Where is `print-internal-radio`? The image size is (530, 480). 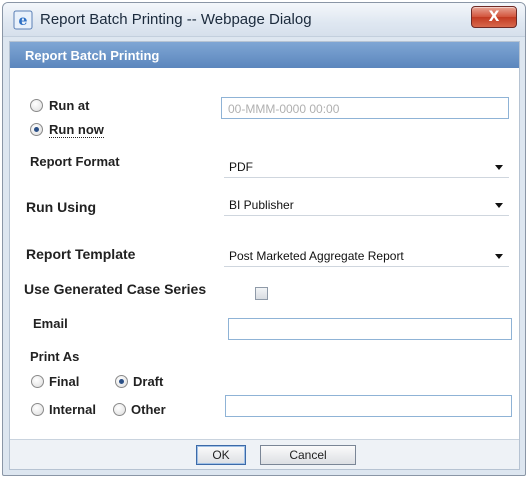 print-internal-radio is located at coordinates (37, 409).